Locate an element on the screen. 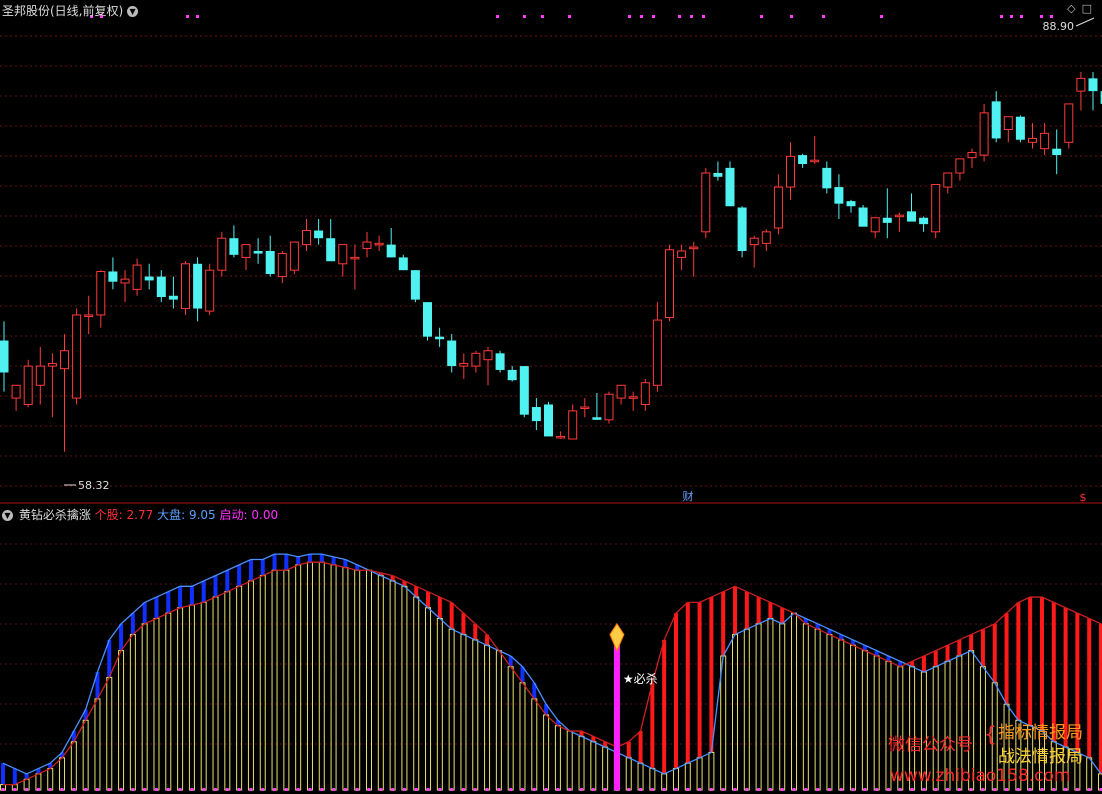 Image resolution: width=1102 pixels, height=794 pixels. watermark-line1: 指标情报局 is located at coordinates (1040, 733).